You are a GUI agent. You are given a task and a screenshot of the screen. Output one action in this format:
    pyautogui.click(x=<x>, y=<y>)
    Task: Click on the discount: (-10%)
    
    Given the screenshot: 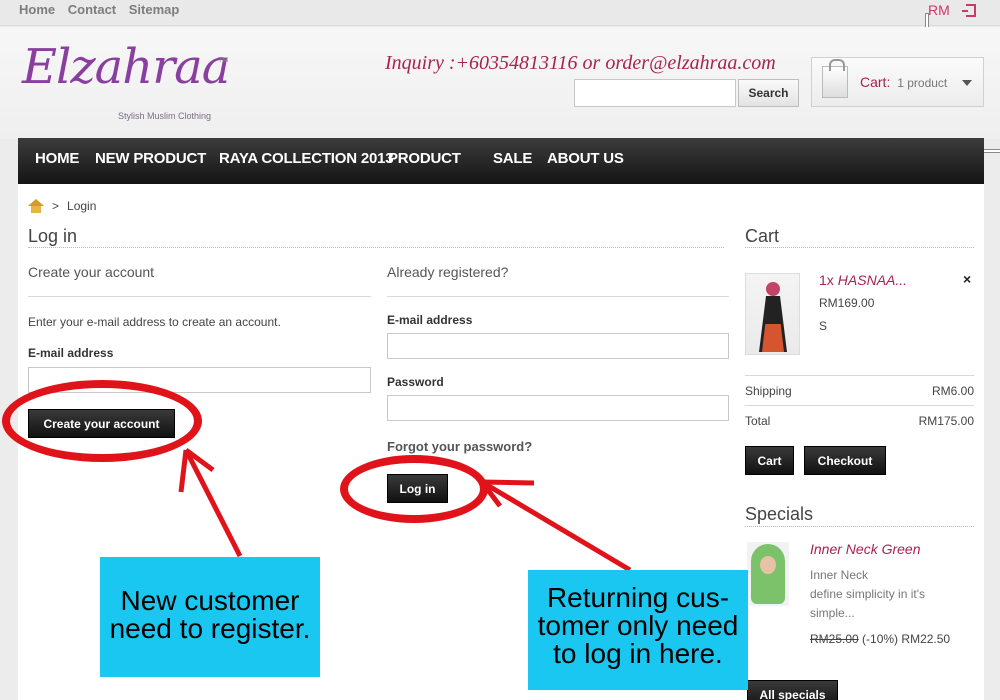 What is the action you would take?
    pyautogui.click(x=880, y=639)
    